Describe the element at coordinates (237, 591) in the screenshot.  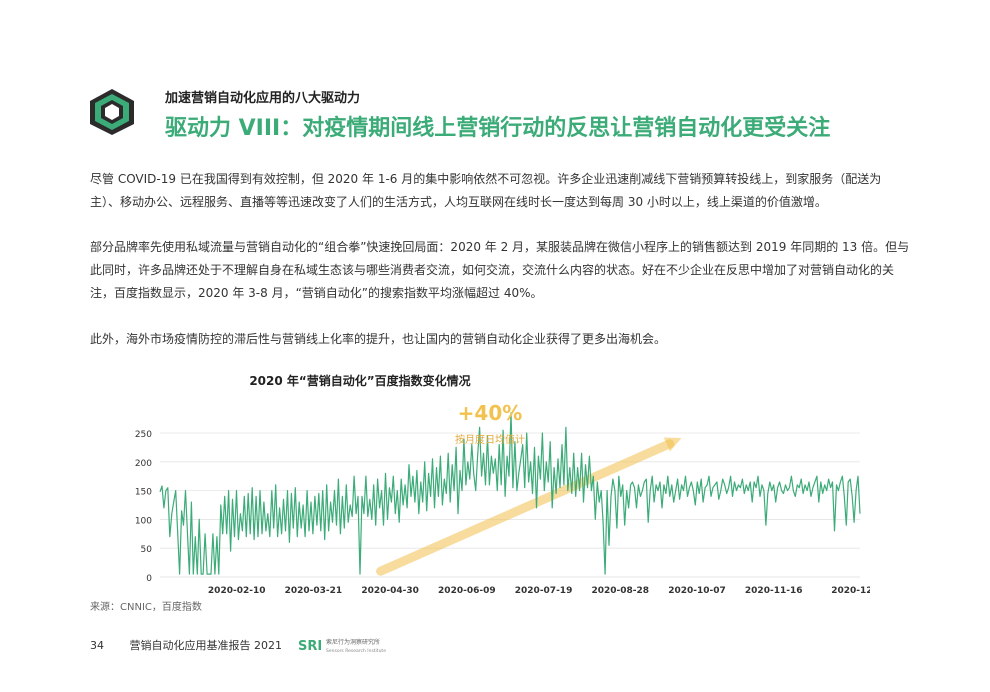
I see `x-tick-label: 2020-02-10` at that location.